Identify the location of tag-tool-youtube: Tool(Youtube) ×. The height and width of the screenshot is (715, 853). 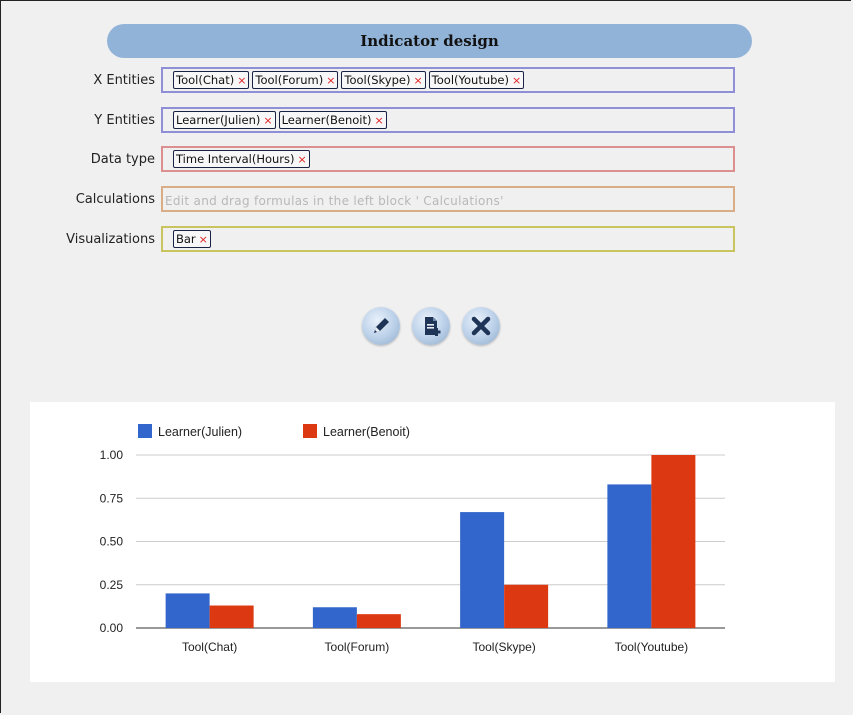
(476, 80).